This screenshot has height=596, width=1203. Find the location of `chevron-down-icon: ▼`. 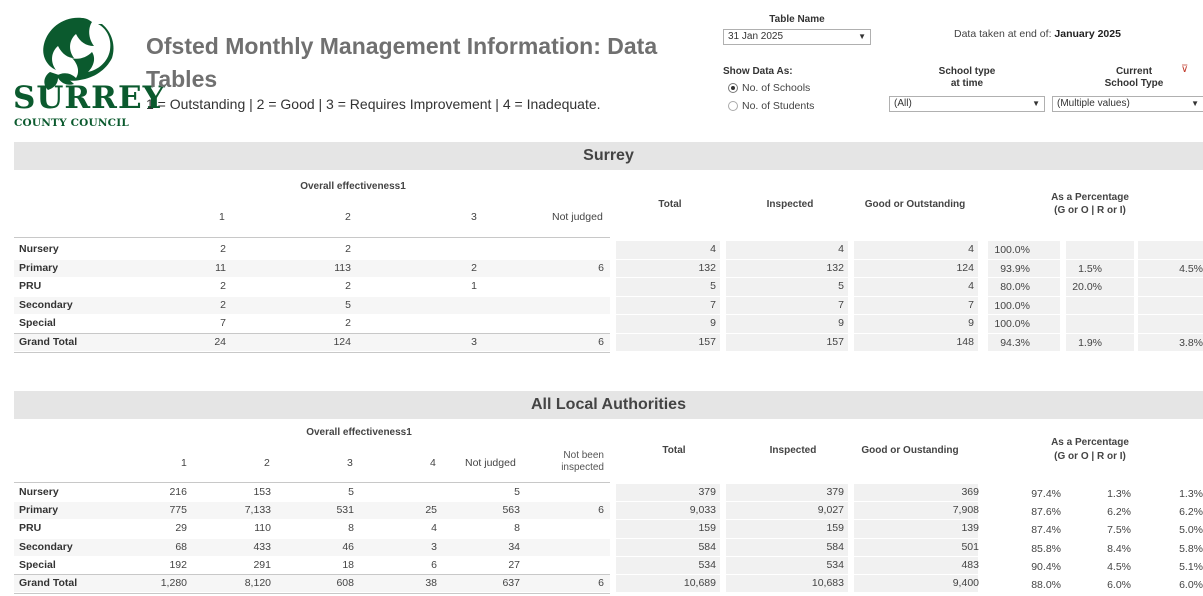

chevron-down-icon: ▼ is located at coordinates (1195, 103).